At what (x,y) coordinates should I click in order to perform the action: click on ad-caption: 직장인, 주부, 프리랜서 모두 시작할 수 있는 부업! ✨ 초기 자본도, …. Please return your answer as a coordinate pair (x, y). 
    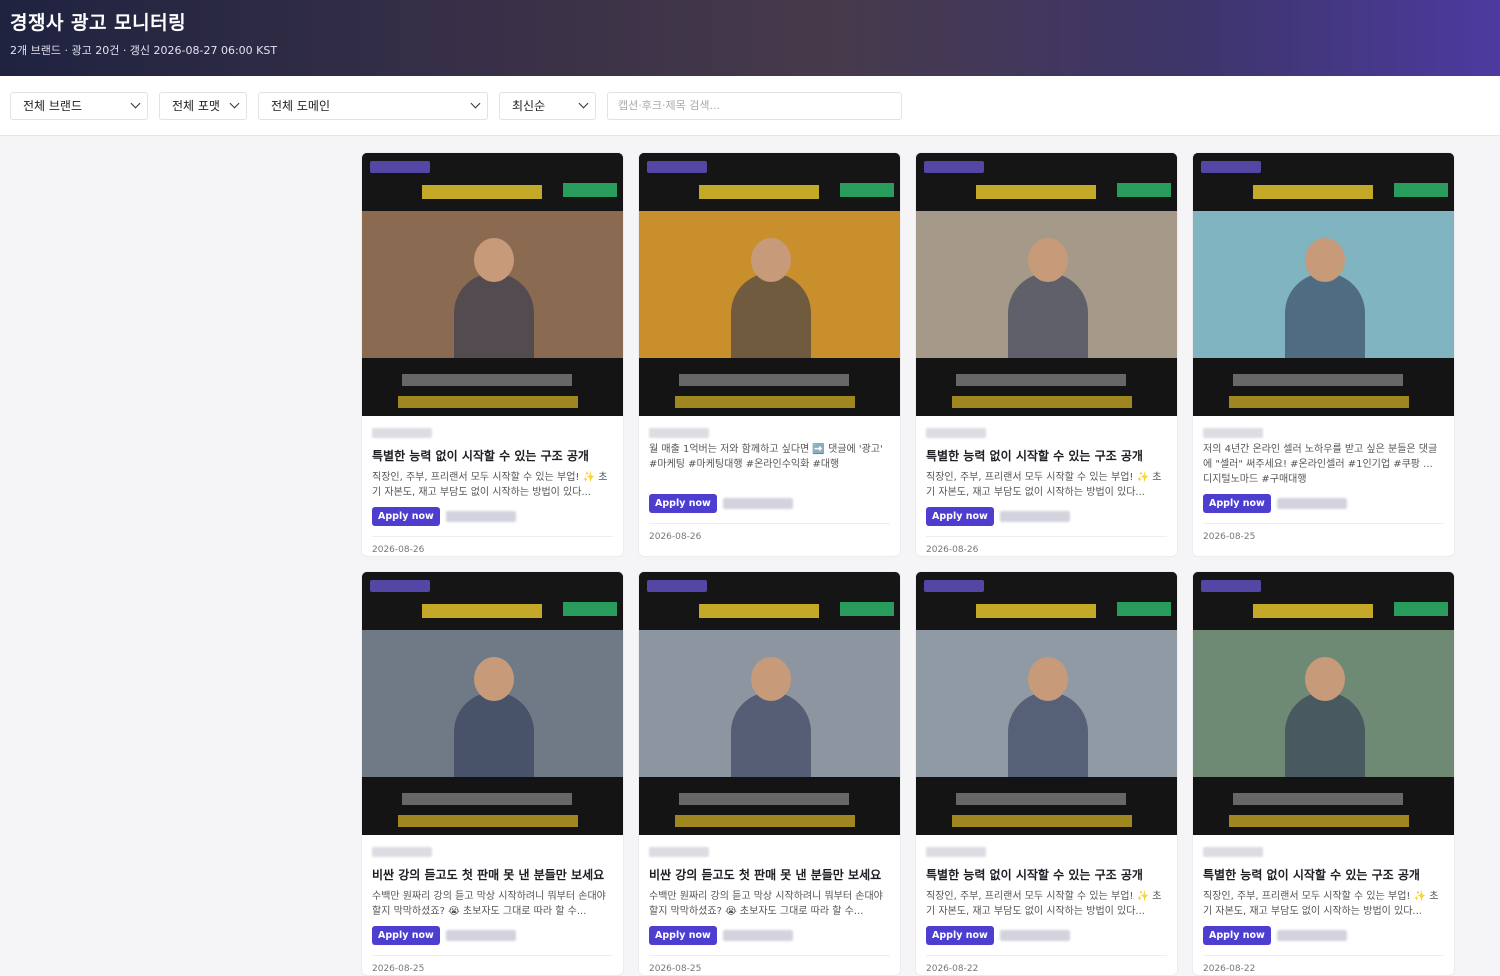
    Looking at the image, I should click on (1321, 904).